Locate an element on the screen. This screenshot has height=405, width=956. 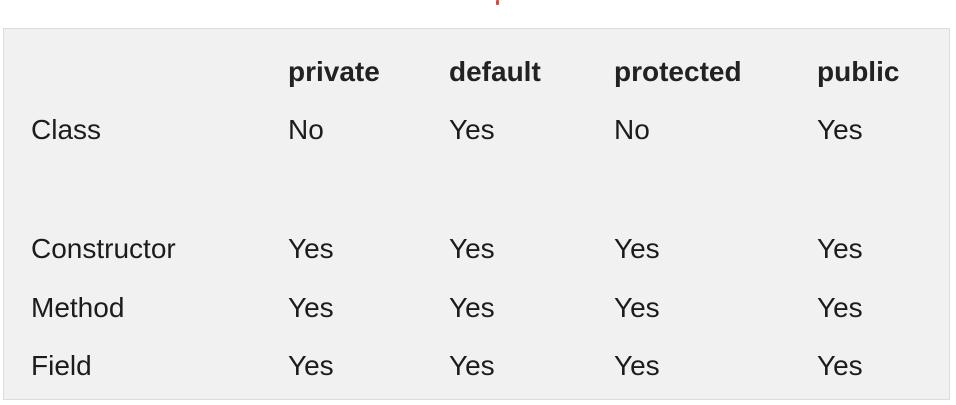
column-header-protected: protected is located at coordinates (678, 71).